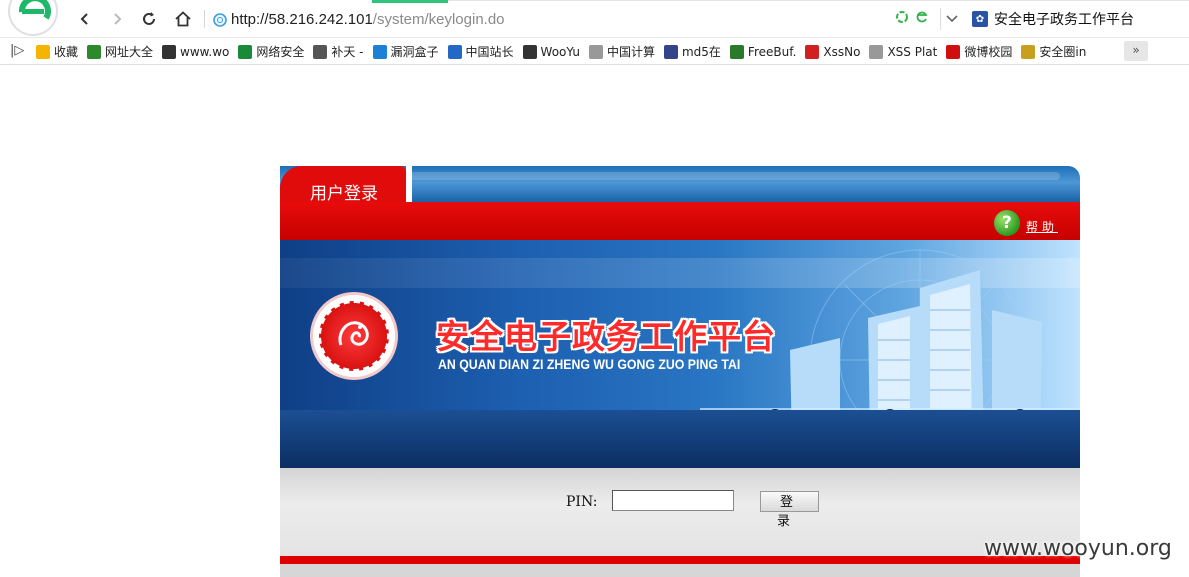  I want to click on footer-red-bar, so click(680, 560).